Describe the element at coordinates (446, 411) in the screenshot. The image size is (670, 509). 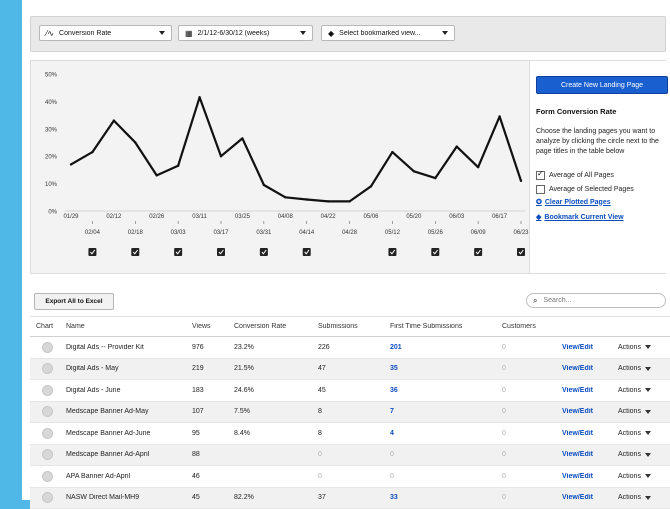
I see `row-first-time: 7` at that location.